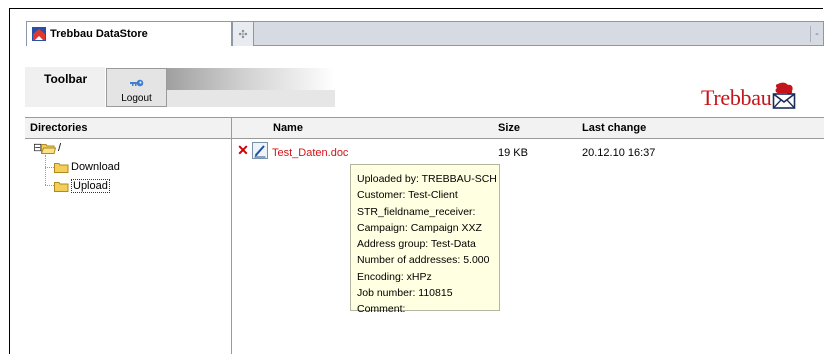 This screenshot has height=354, width=824. I want to click on files-header: Name Size Last change, so click(527, 128).